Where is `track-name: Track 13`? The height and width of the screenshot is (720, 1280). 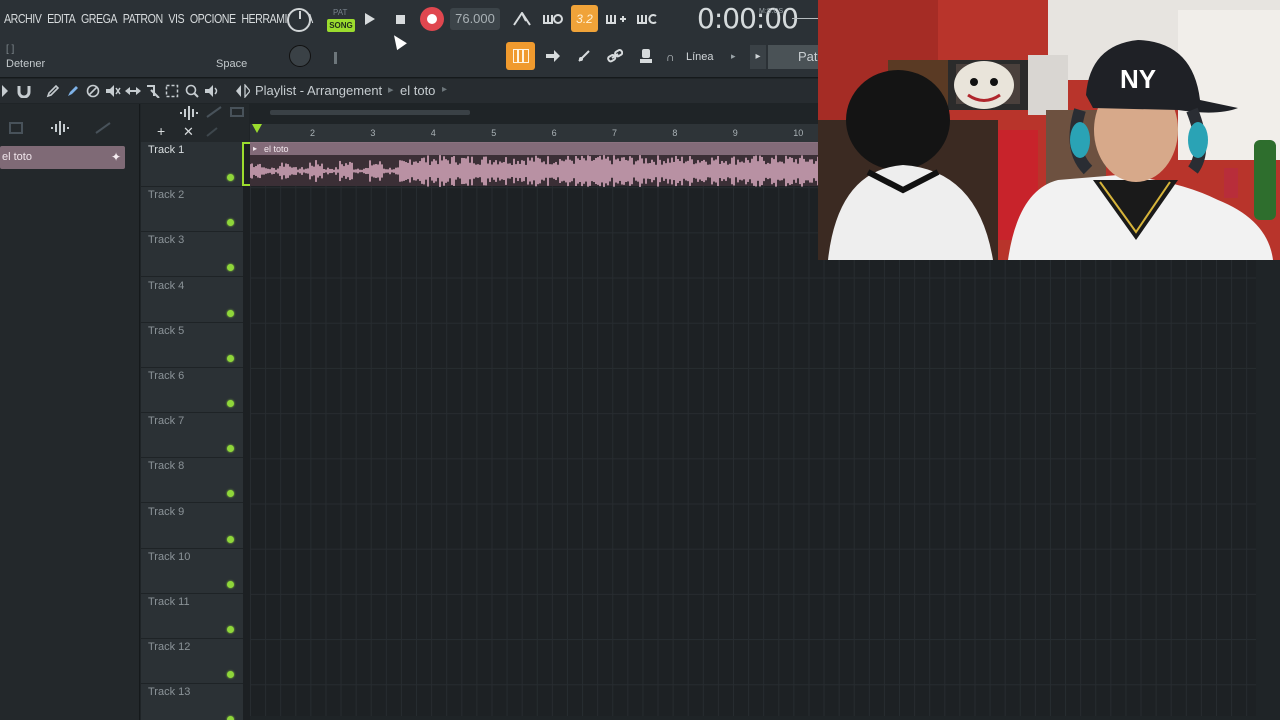
track-name: Track 13 is located at coordinates (169, 692).